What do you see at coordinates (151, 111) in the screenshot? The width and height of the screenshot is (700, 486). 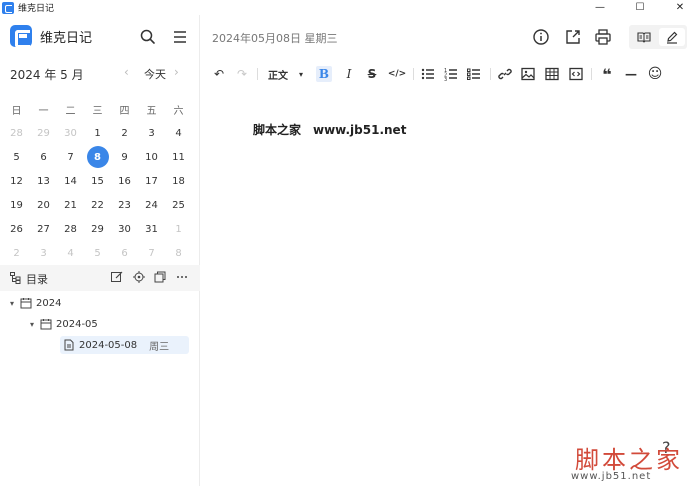 I see `weekday-header: 五` at bounding box center [151, 111].